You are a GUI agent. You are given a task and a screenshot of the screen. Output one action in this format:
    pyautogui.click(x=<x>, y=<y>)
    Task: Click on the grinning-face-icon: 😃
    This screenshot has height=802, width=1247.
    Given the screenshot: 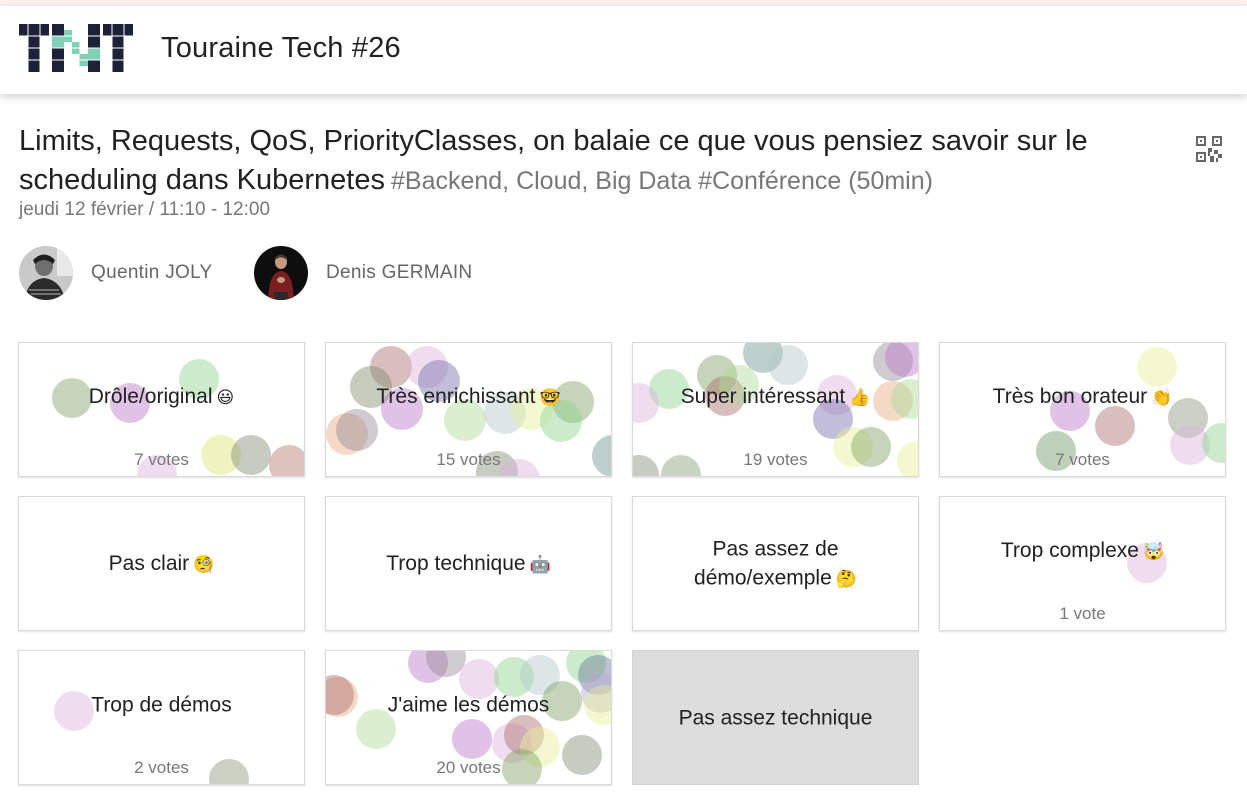 What is the action you would take?
    pyautogui.click(x=225, y=397)
    